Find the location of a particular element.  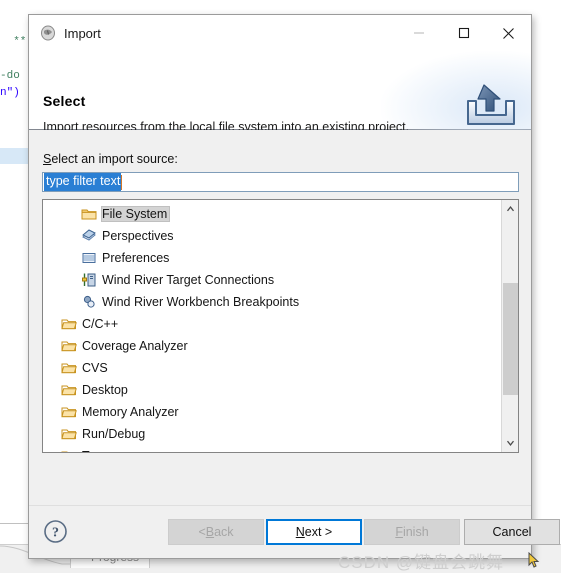

minimize-button is located at coordinates (418, 33).